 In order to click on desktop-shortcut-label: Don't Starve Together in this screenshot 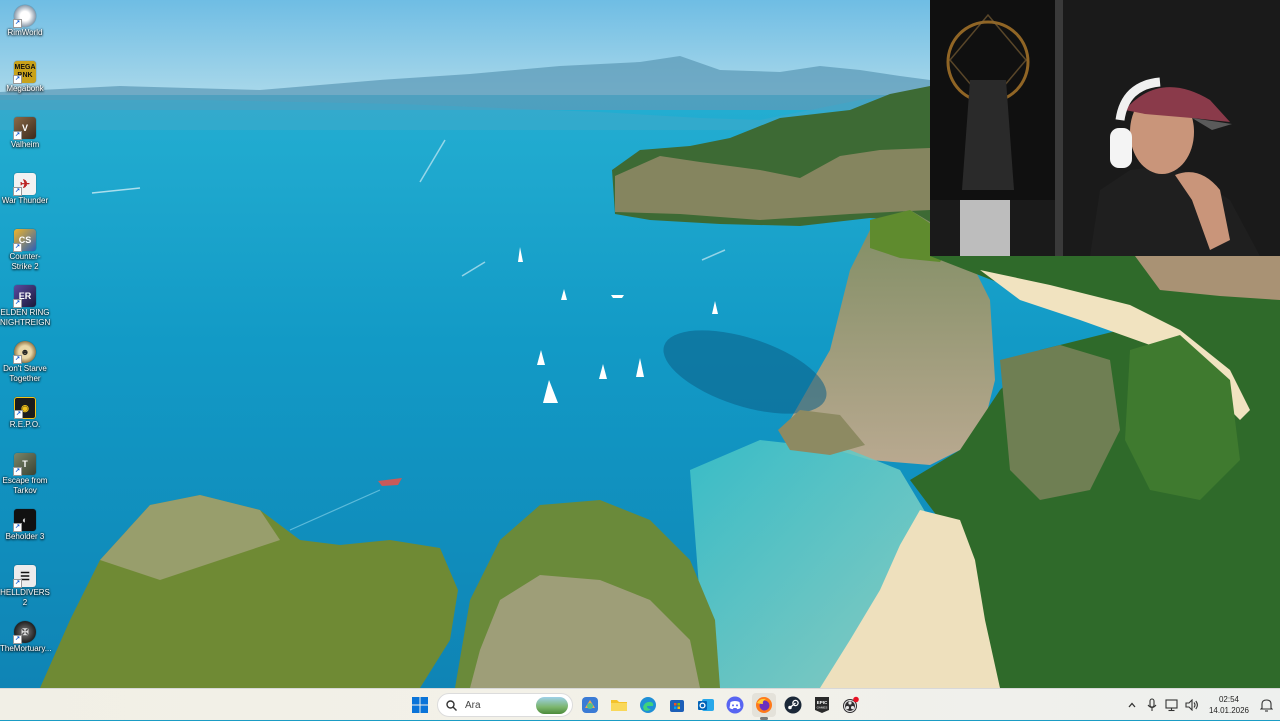, I will do `click(25, 373)`.